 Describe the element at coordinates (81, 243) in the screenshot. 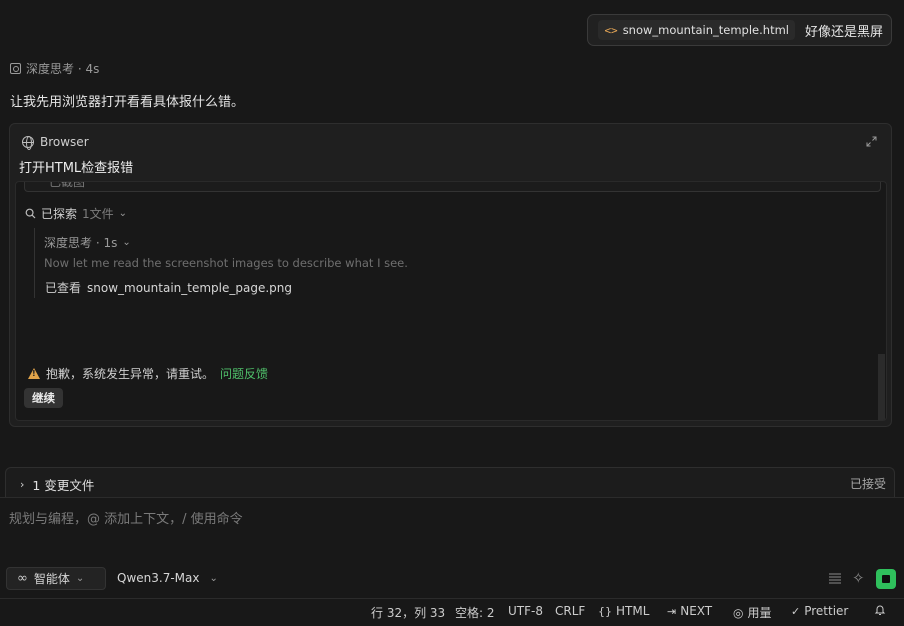

I see `nested-thinking-label: 深度思考 · 1s` at that location.